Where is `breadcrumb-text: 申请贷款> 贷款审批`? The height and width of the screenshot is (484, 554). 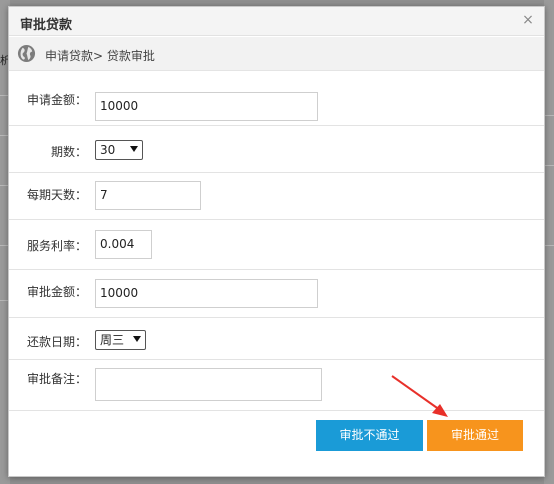 breadcrumb-text: 申请贷款> 贷款审批 is located at coordinates (100, 56).